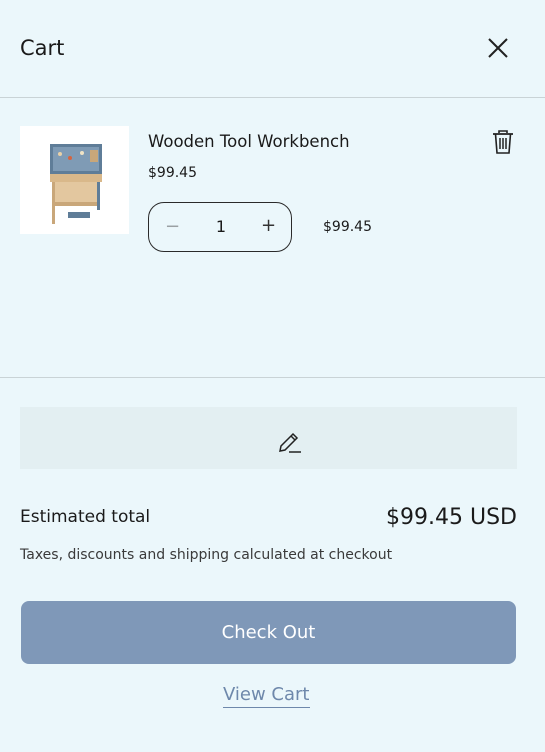  Describe the element at coordinates (249, 141) in the screenshot. I see `product-name: Wooden Tool Workbench` at that location.